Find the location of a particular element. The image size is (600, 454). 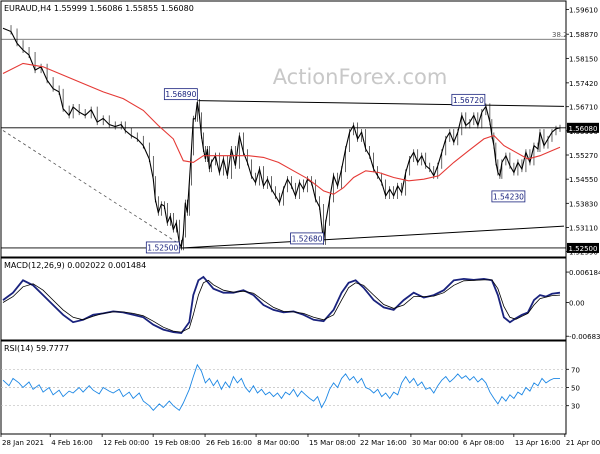

macd-y-tick-label: -0.006837 is located at coordinates (584, 337).